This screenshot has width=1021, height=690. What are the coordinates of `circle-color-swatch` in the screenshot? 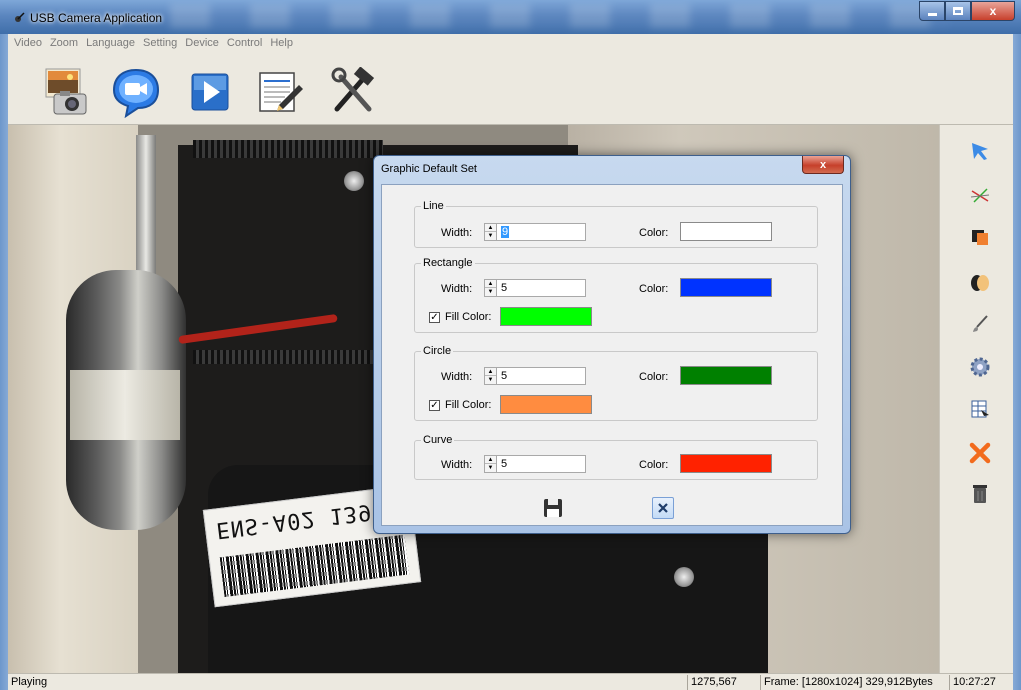 It's located at (726, 375).